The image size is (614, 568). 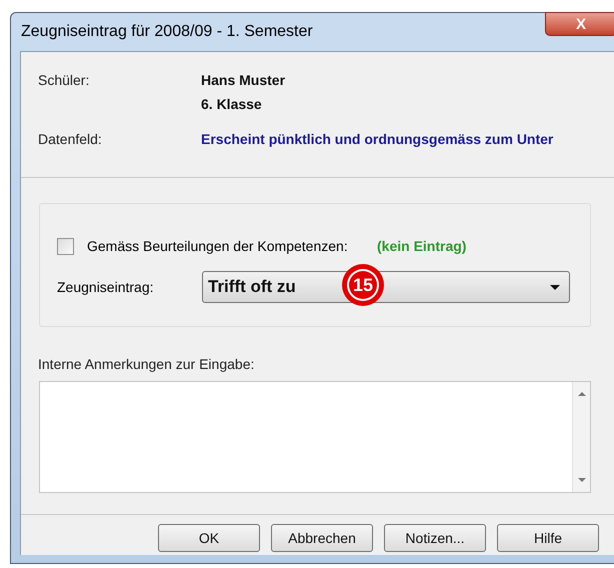 What do you see at coordinates (147, 364) in the screenshot?
I see `notes-label: Interne Anmerkungen zur Eingabe:` at bounding box center [147, 364].